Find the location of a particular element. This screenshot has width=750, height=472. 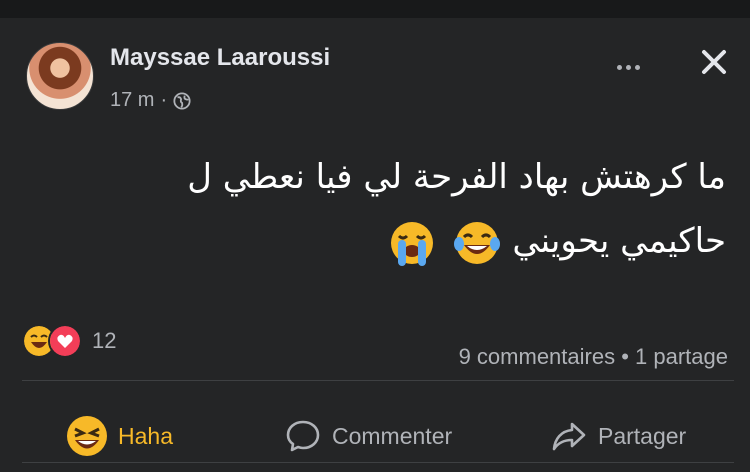

comment-icon is located at coordinates (303, 436).